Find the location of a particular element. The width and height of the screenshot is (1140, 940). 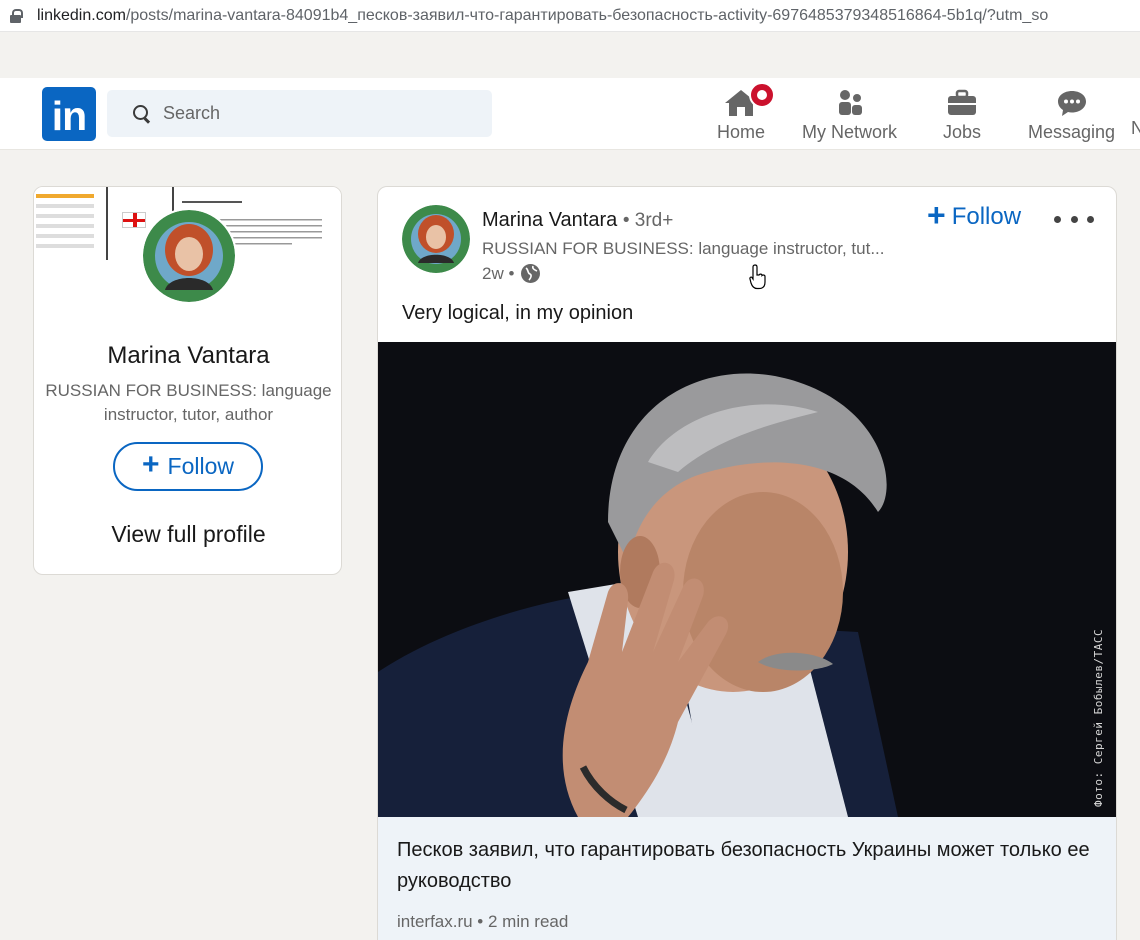

flag-icon is located at coordinates (134, 220).